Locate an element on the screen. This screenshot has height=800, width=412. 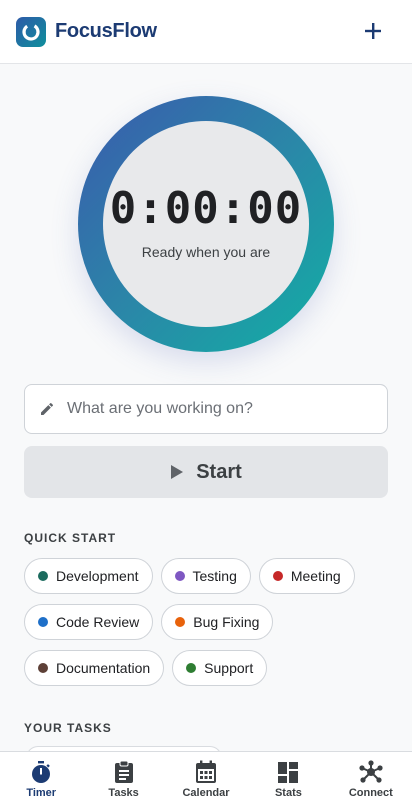
chip-meeting: Meeting is located at coordinates (306, 576).